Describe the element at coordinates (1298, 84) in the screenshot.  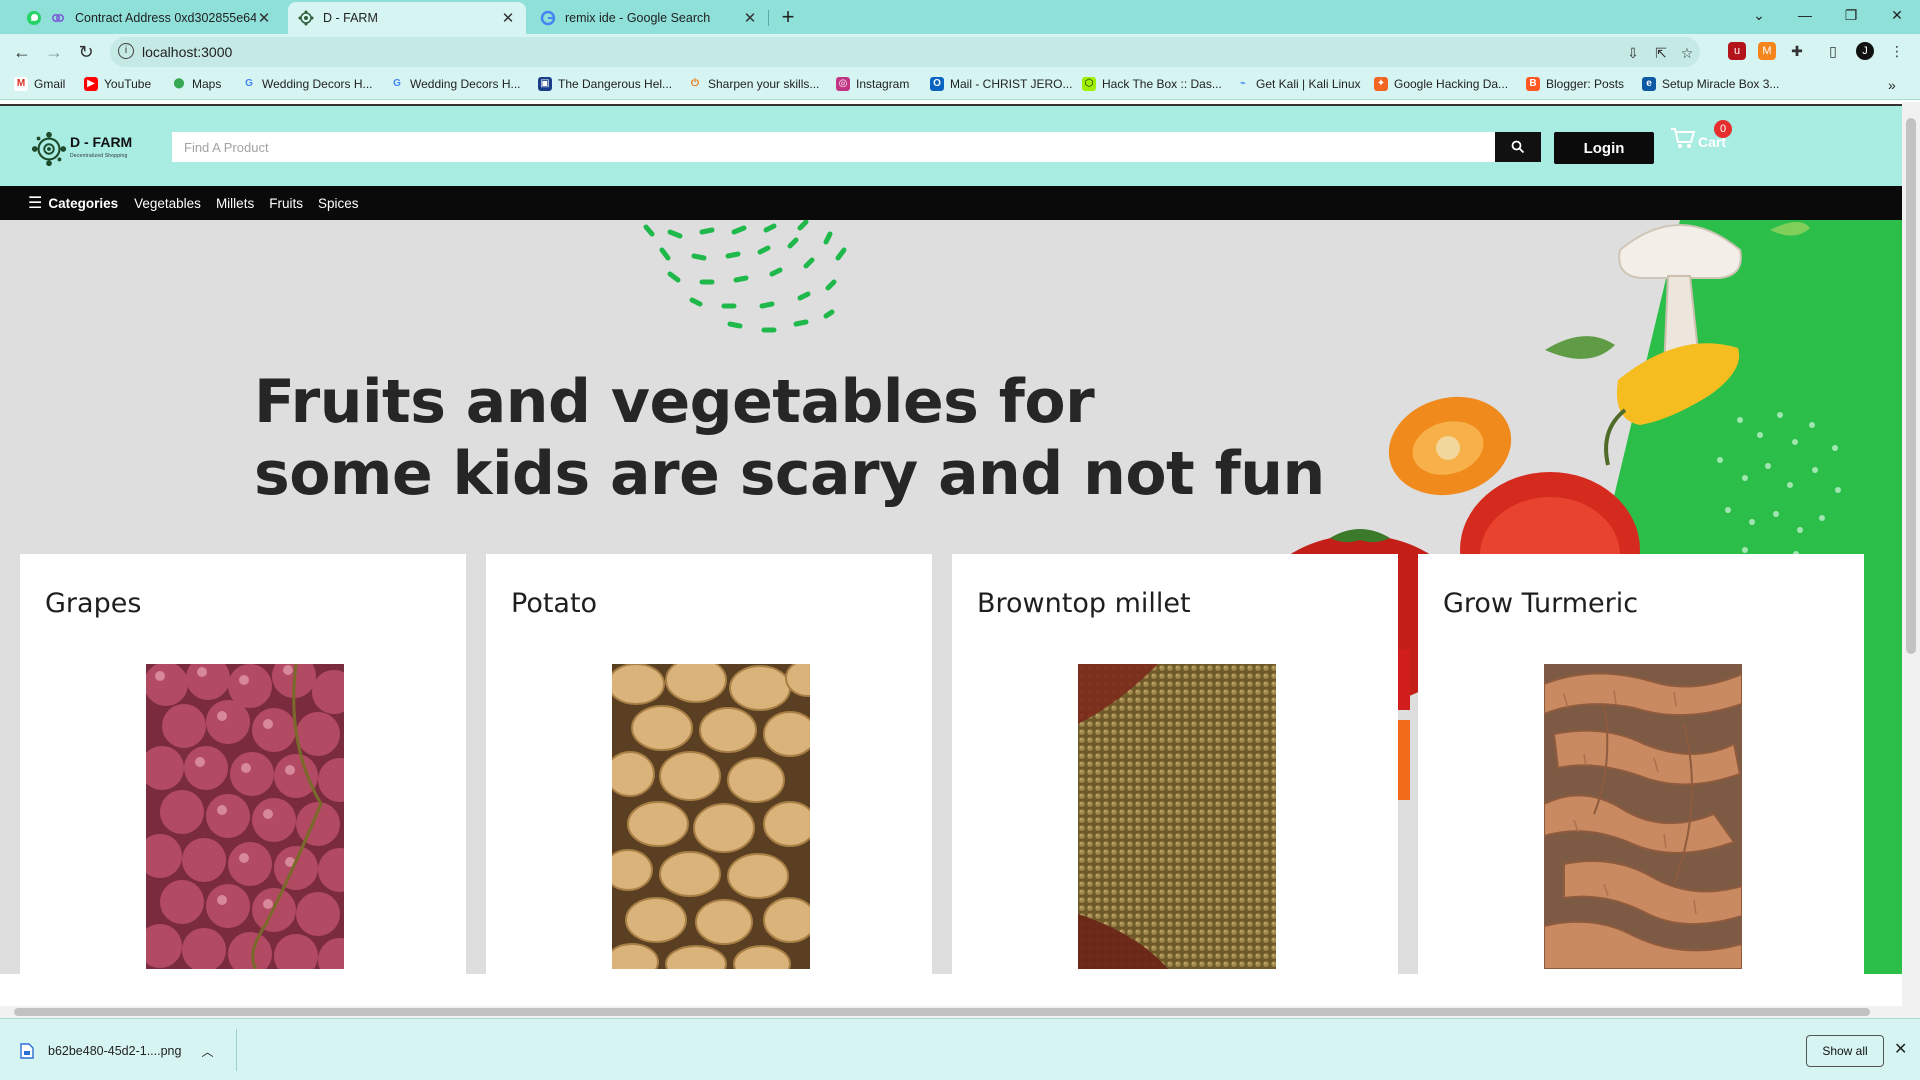
I see `bookmark-item: ⌁ Get Kali | Kali Linux` at that location.